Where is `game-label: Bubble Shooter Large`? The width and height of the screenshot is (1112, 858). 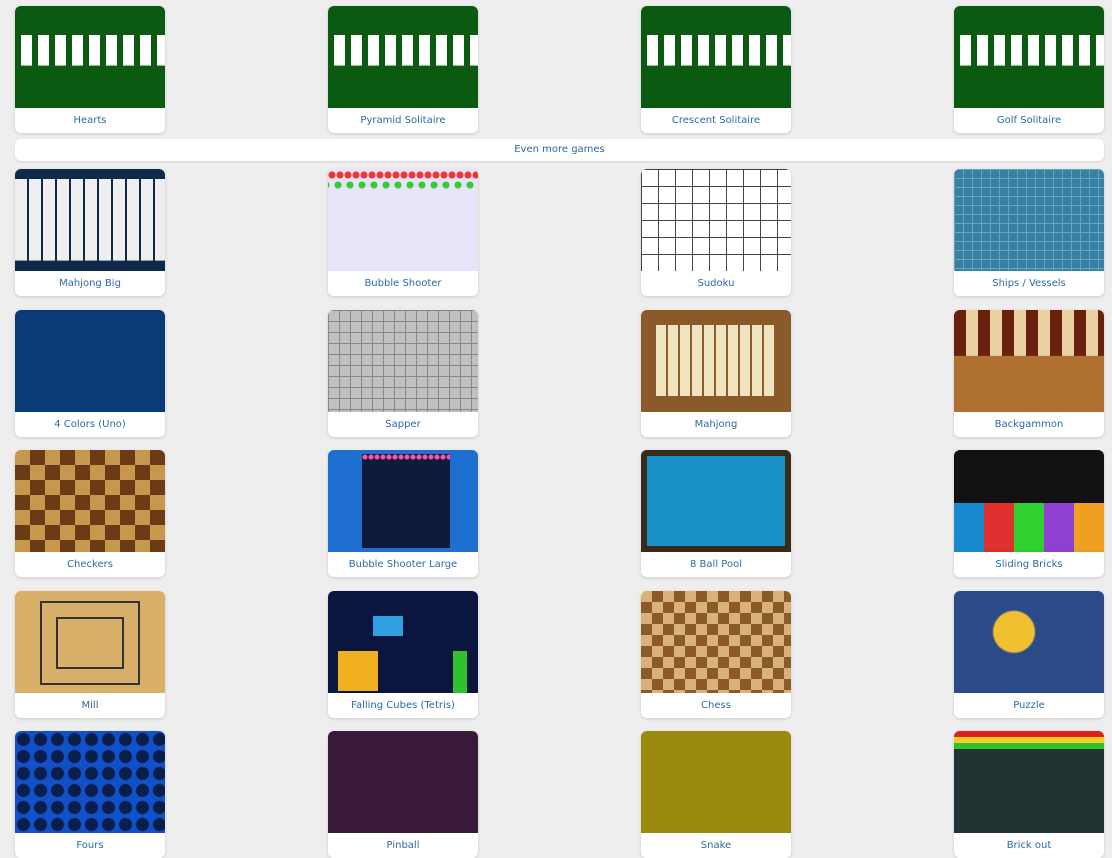
game-label: Bubble Shooter Large is located at coordinates (403, 564).